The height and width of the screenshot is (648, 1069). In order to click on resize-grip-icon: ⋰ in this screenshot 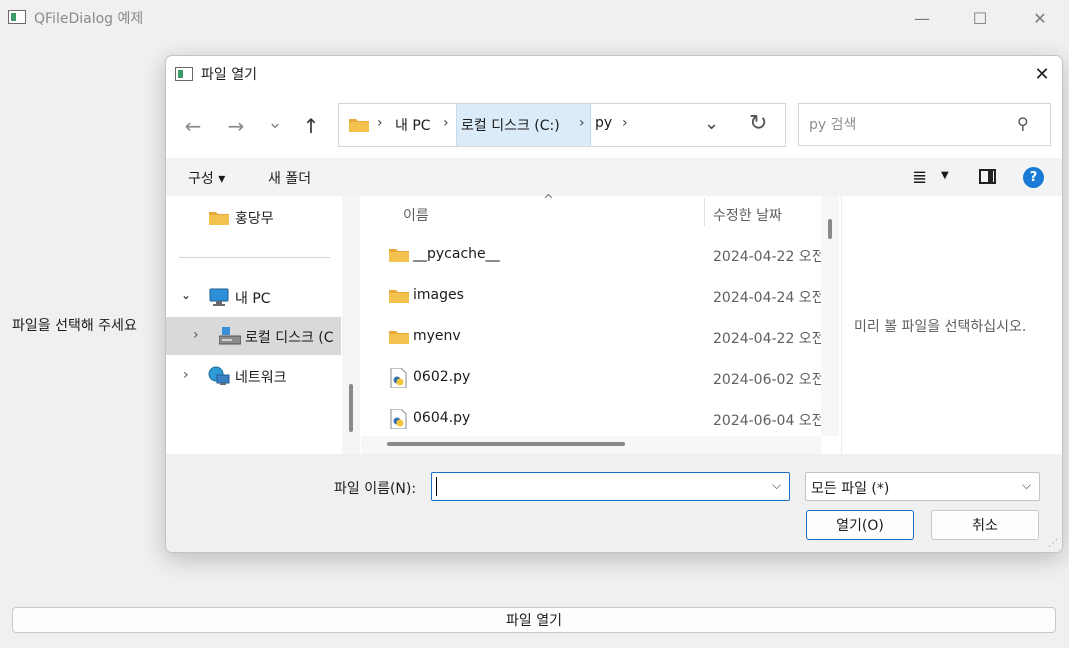, I will do `click(1054, 544)`.